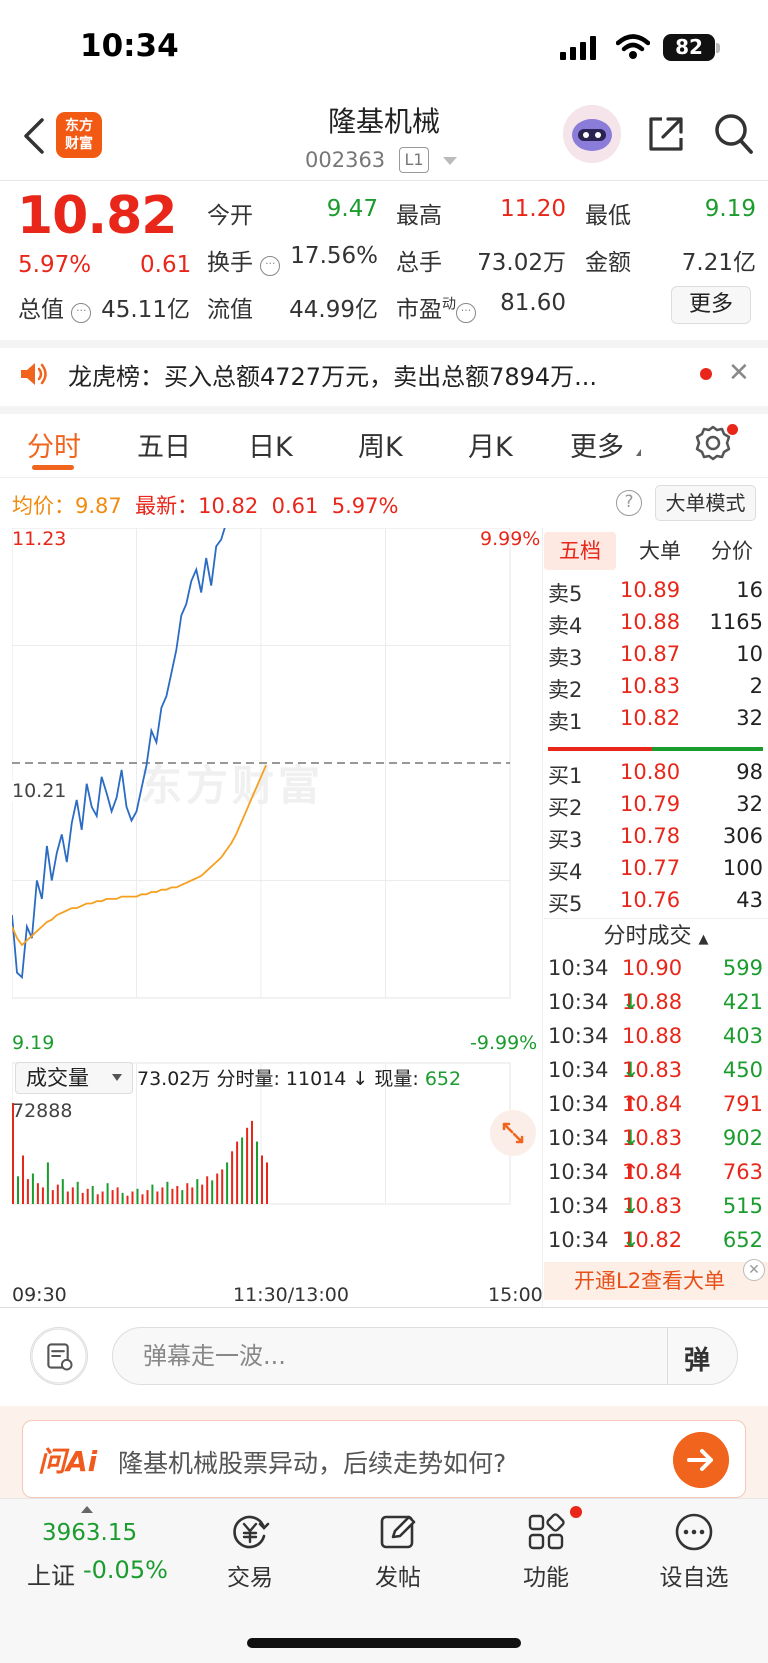 This screenshot has height=1663, width=768. What do you see at coordinates (650, 718) in the screenshot?
I see `ask-price: 10.82` at bounding box center [650, 718].